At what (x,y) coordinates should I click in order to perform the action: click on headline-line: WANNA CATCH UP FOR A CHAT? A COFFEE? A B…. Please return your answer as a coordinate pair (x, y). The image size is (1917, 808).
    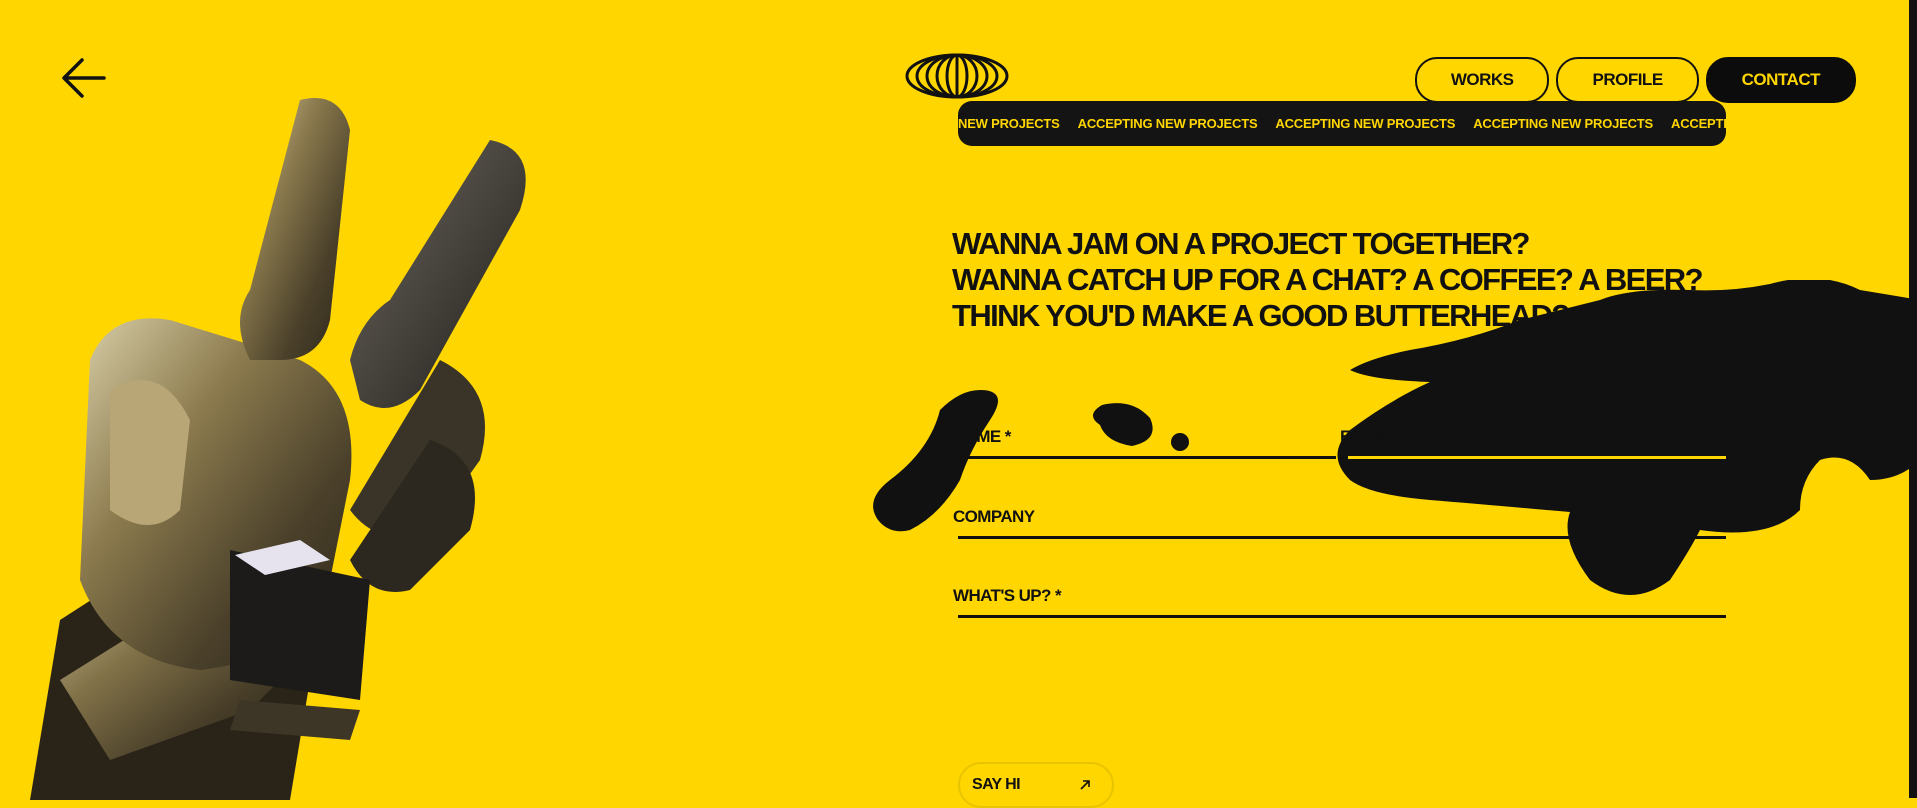
    Looking at the image, I should click on (1328, 279).